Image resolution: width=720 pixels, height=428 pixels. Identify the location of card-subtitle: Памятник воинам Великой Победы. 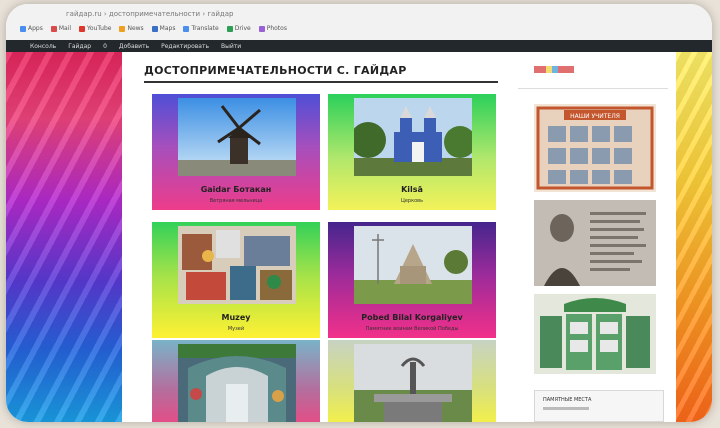
(412, 329).